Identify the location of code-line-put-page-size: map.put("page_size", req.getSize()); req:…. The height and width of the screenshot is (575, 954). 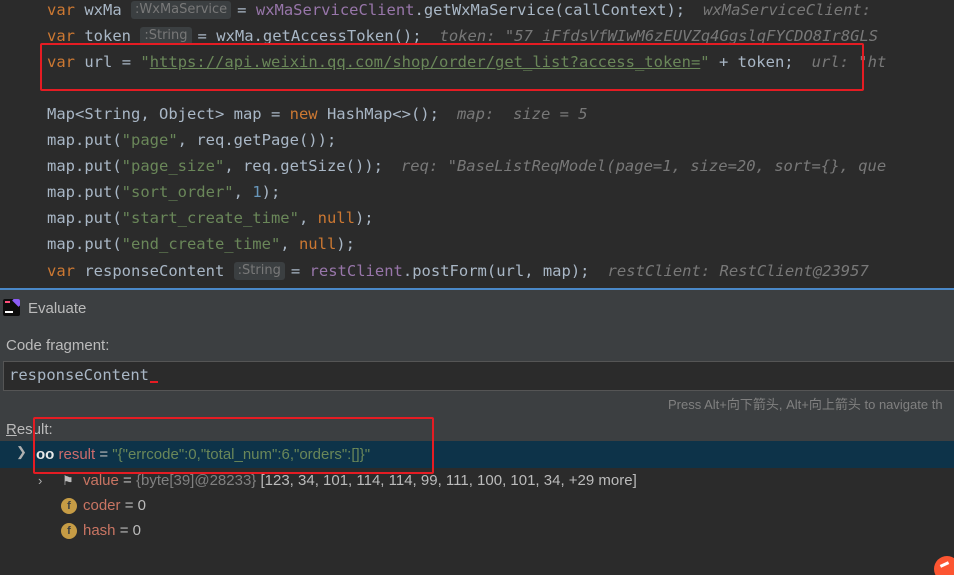
(466, 166).